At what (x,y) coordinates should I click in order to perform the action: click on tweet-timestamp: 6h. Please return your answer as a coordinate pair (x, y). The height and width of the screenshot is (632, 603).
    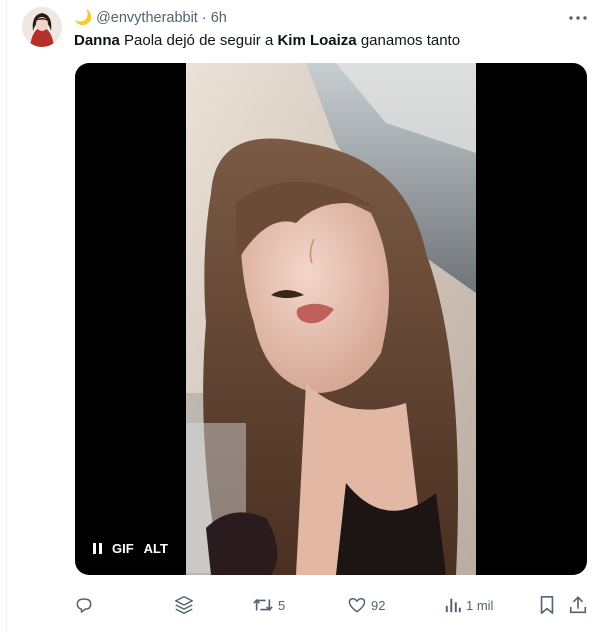
    Looking at the image, I should click on (219, 18).